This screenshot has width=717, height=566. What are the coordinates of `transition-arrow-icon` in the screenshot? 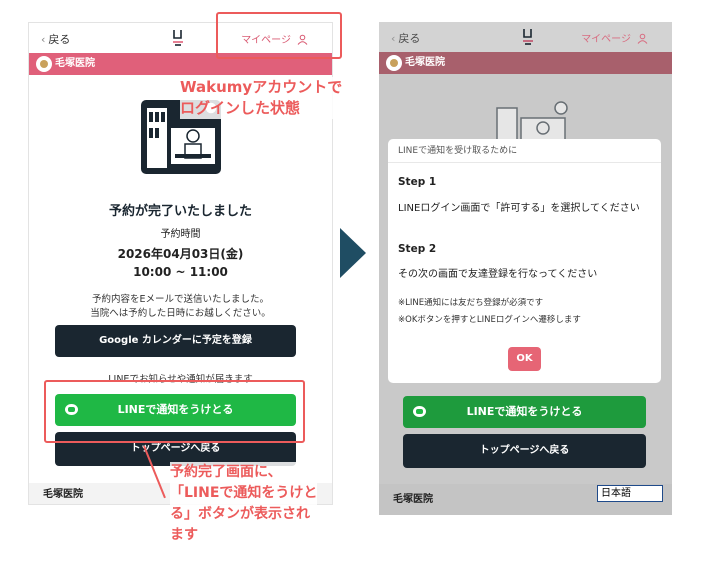 It's located at (353, 253).